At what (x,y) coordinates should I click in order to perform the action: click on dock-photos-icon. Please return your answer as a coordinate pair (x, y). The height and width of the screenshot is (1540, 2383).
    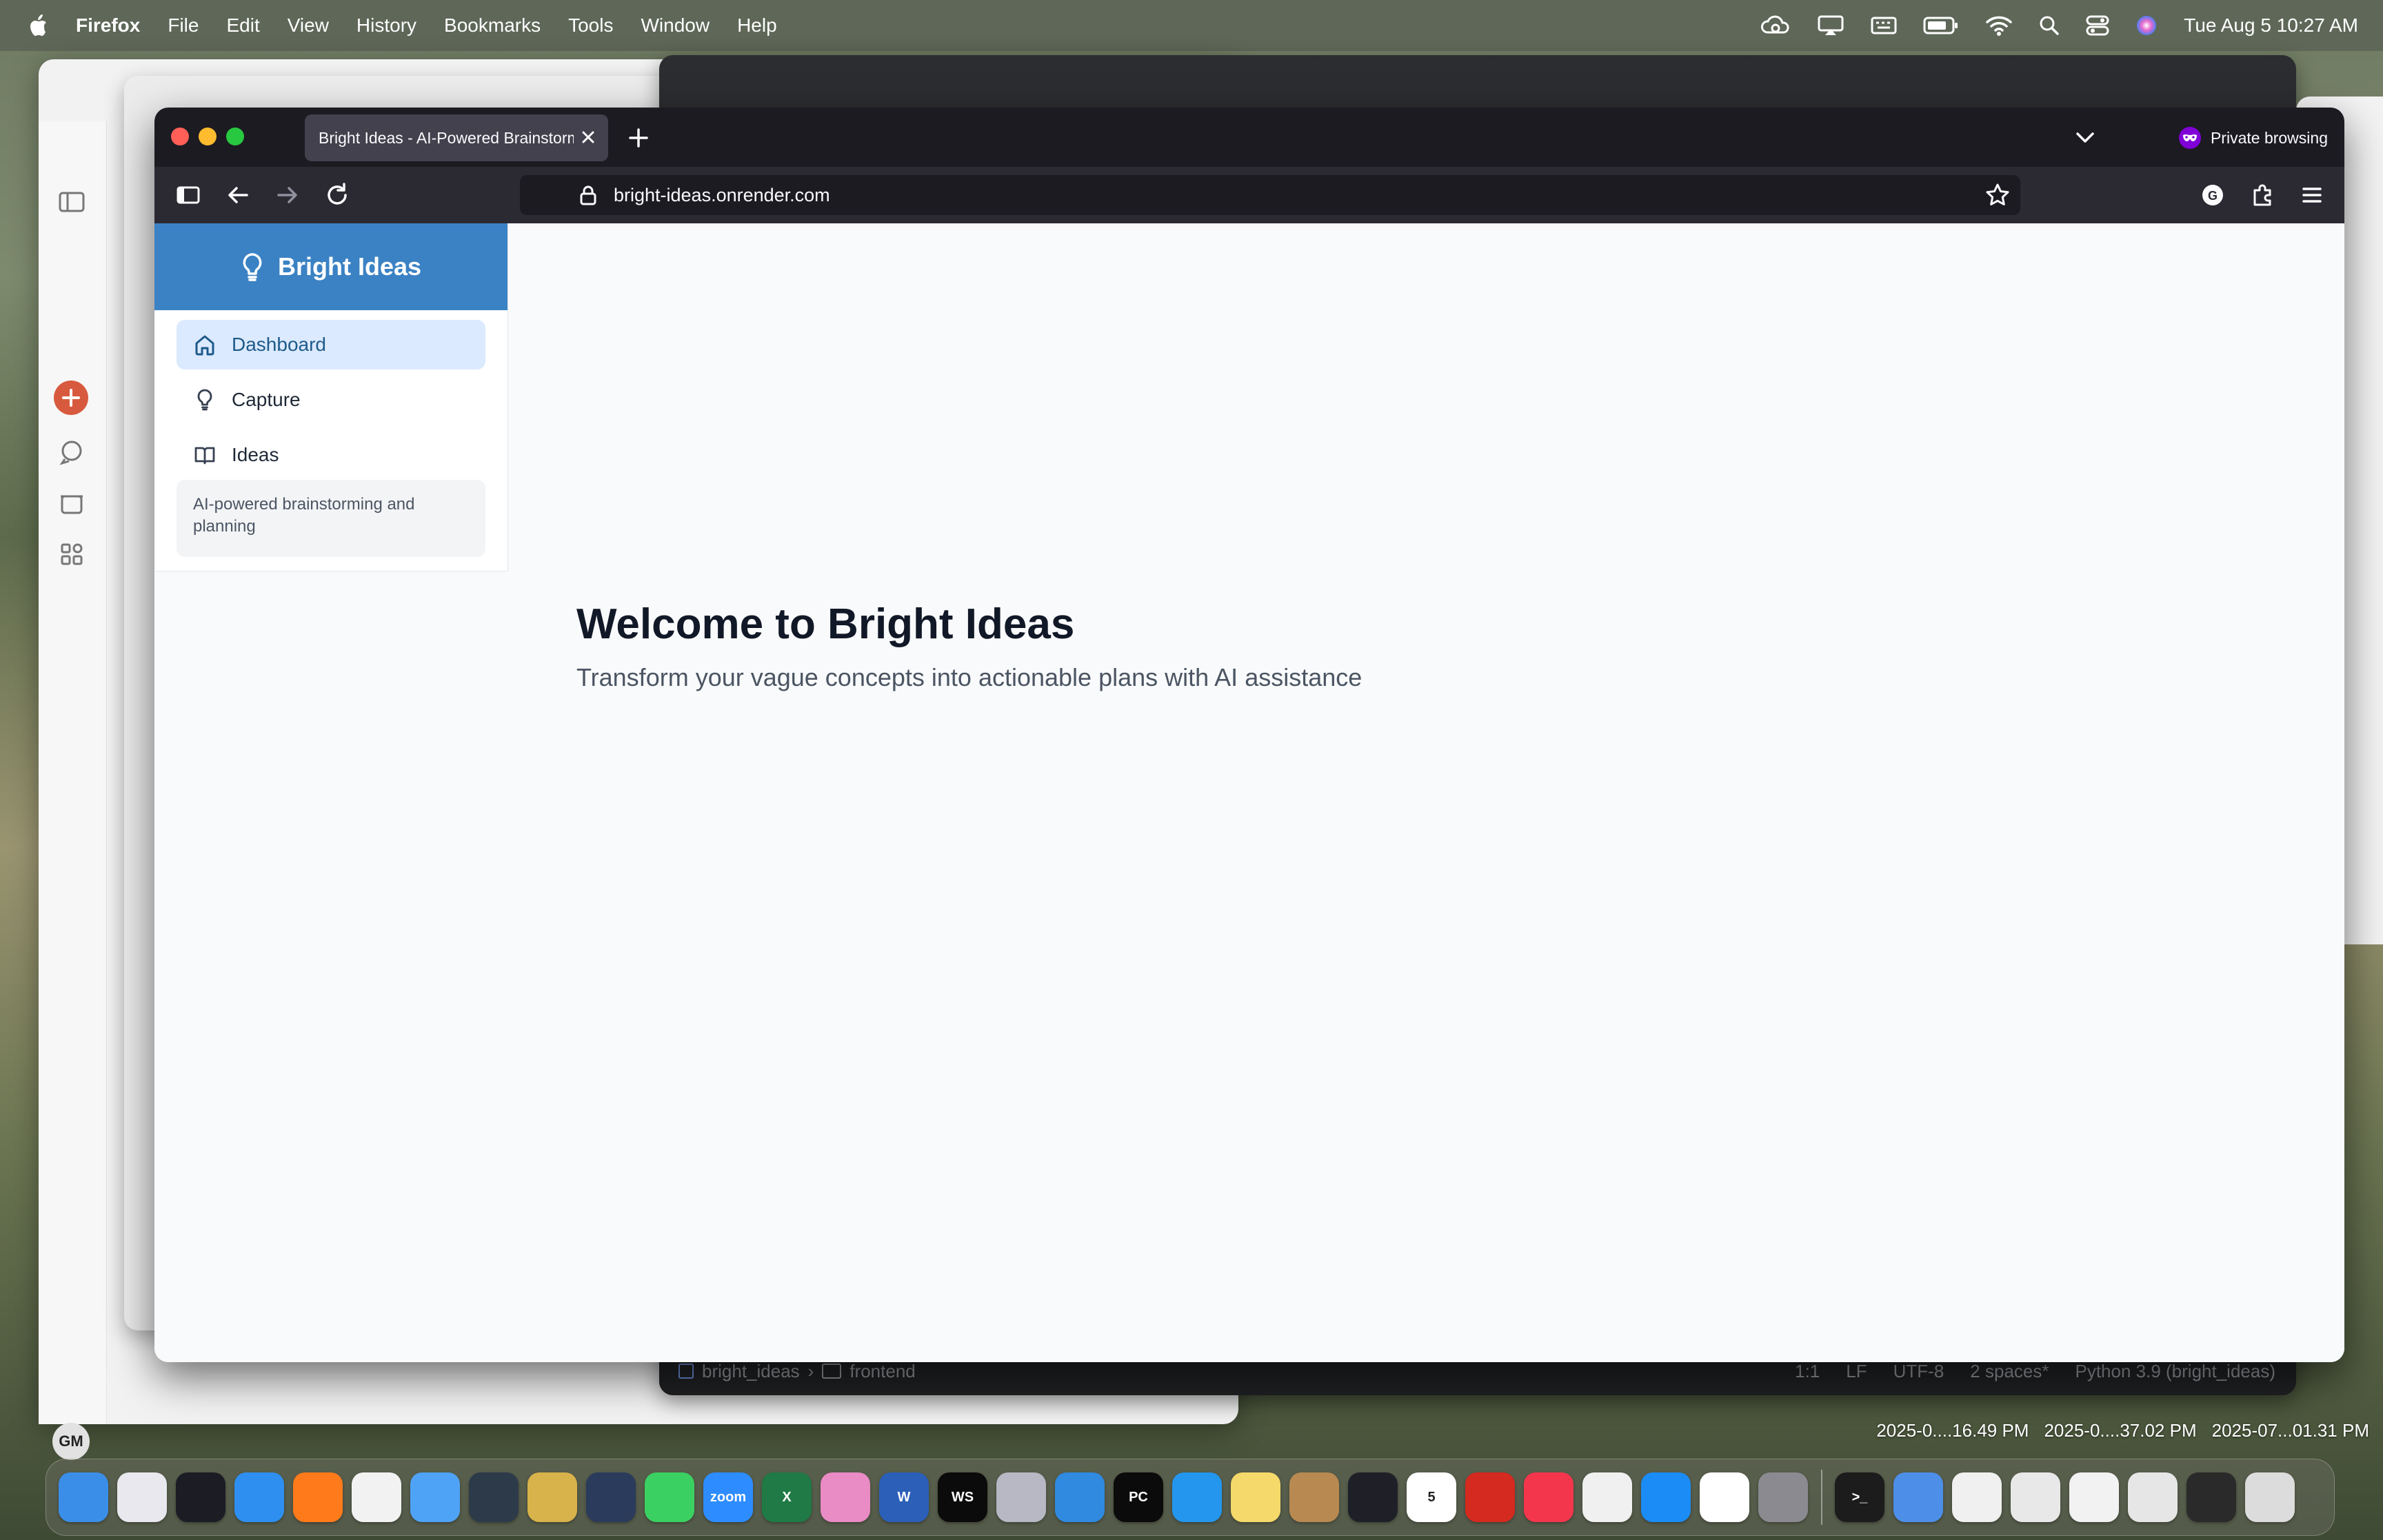
    Looking at the image, I should click on (1607, 1497).